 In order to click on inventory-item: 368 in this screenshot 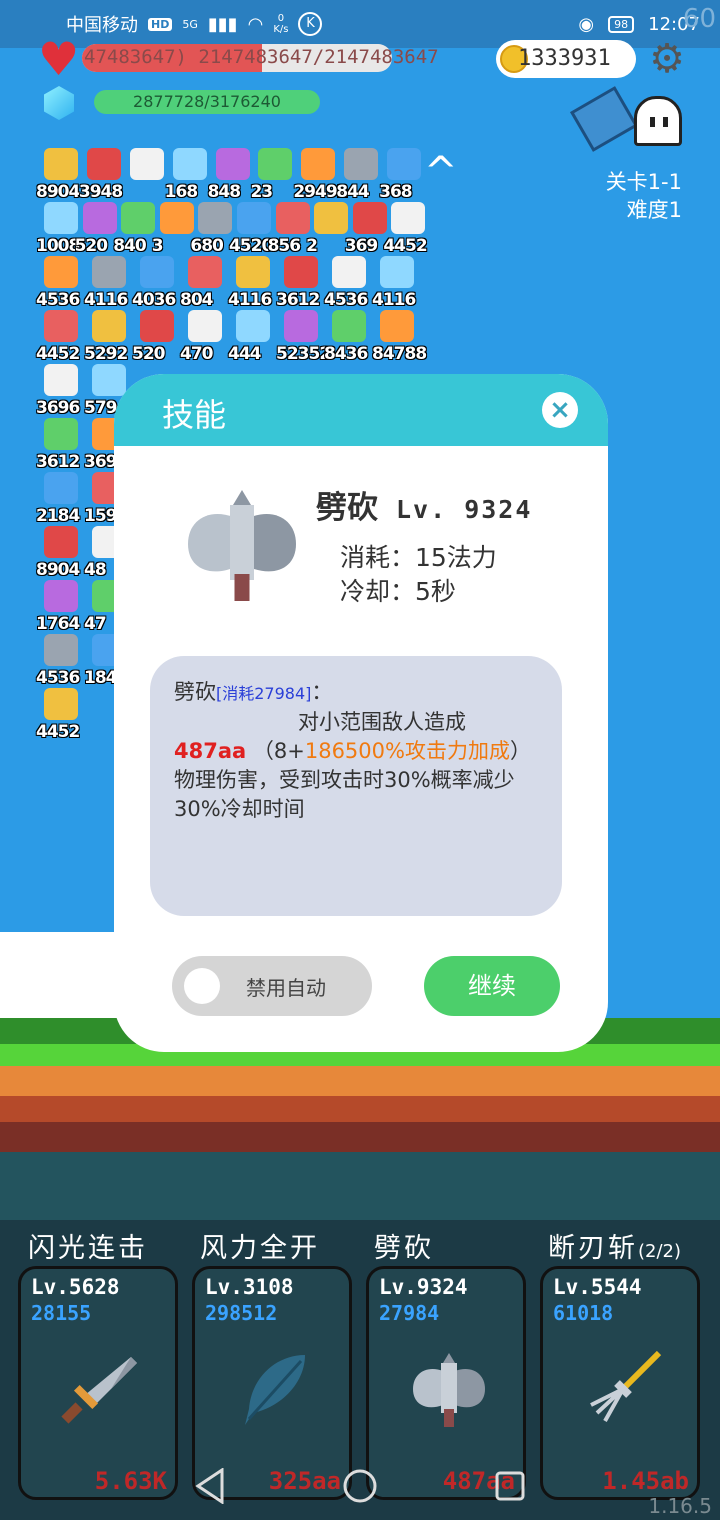, I will do `click(400, 174)`.